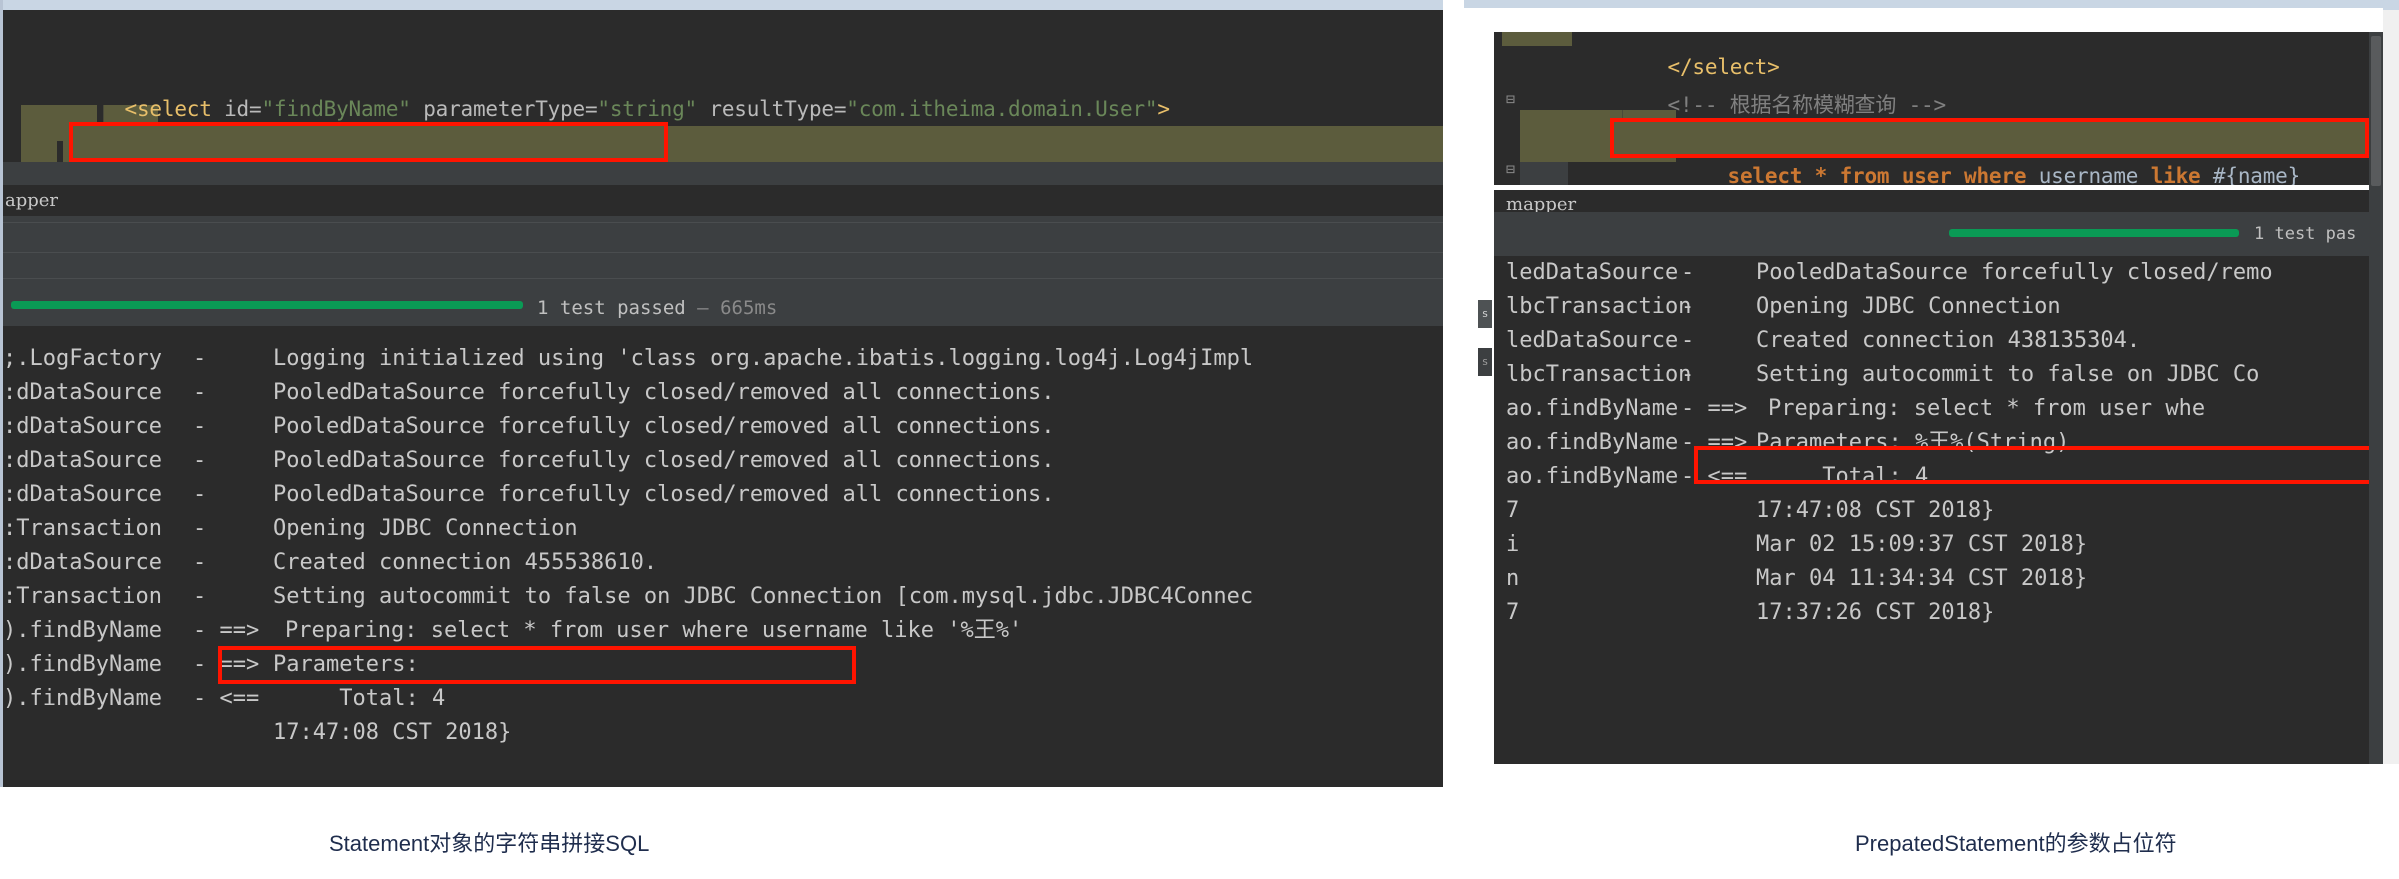 Image resolution: width=2399 pixels, height=879 pixels. I want to click on right-window-frame-left, so click(1479, 386).